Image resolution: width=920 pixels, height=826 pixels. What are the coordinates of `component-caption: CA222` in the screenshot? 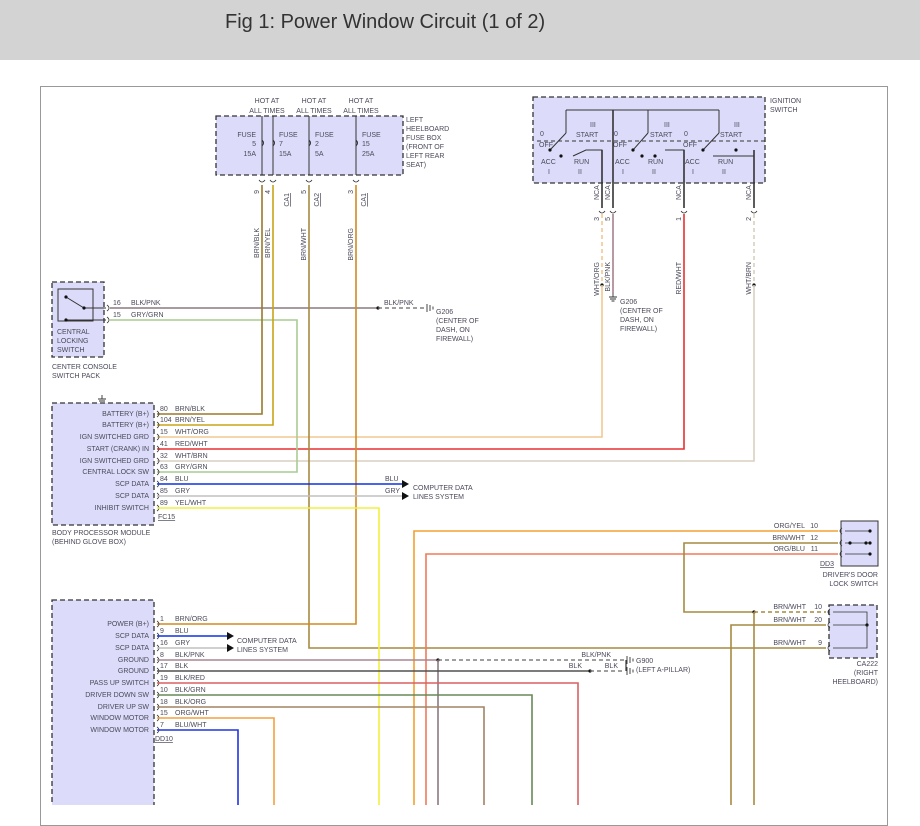 It's located at (868, 664).